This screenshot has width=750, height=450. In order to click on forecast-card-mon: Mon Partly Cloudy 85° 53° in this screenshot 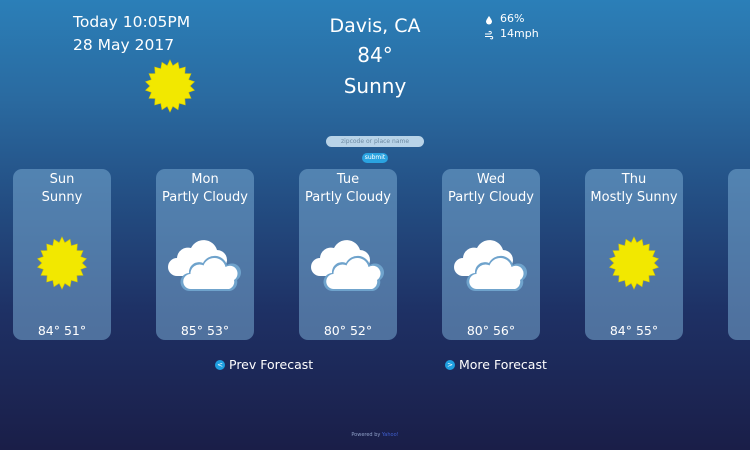, I will do `click(205, 254)`.